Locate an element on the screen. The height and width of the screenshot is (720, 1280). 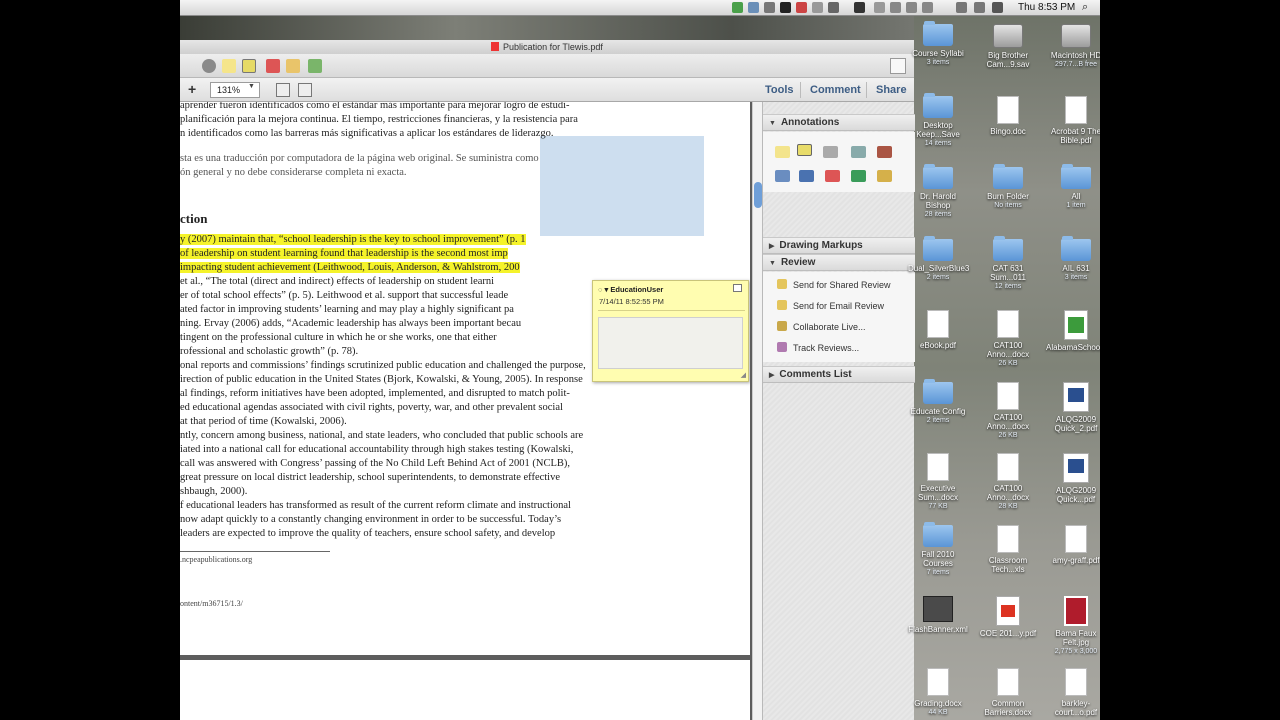
desktop-icon-doc: Common Barriers.docx is located at coordinates (1008, 692).